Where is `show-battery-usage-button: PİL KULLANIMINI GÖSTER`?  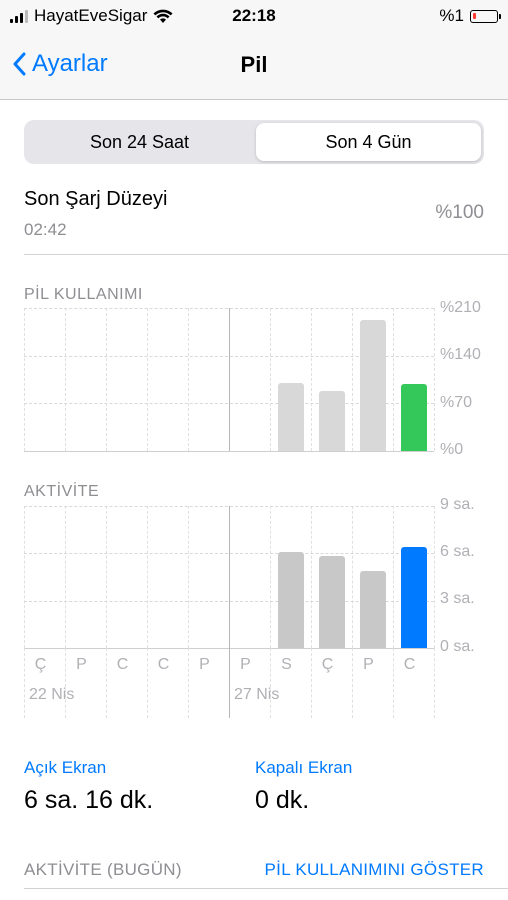
show-battery-usage-button: PİL KULLANIMINI GÖSTER is located at coordinates (374, 870).